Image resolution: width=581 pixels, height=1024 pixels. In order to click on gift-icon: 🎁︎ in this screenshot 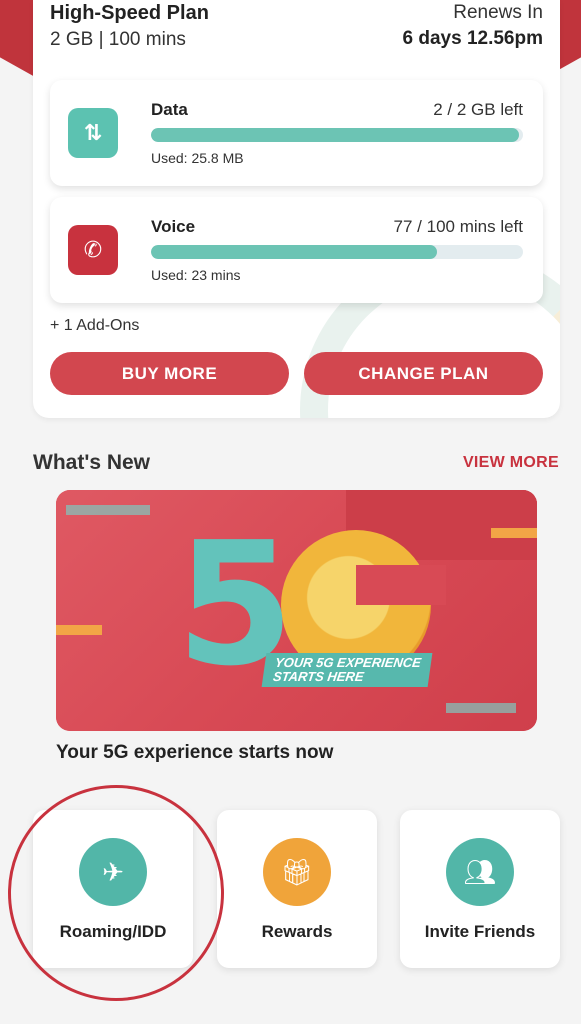, I will do `click(297, 872)`.